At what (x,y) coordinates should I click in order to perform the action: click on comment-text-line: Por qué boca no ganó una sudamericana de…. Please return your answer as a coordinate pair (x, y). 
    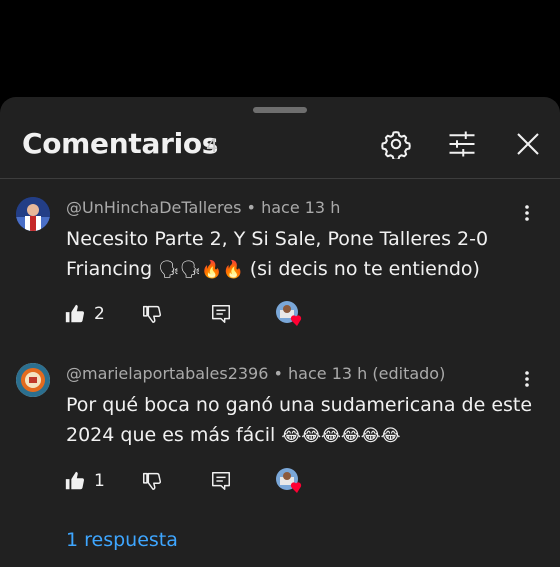
    Looking at the image, I should click on (299, 405).